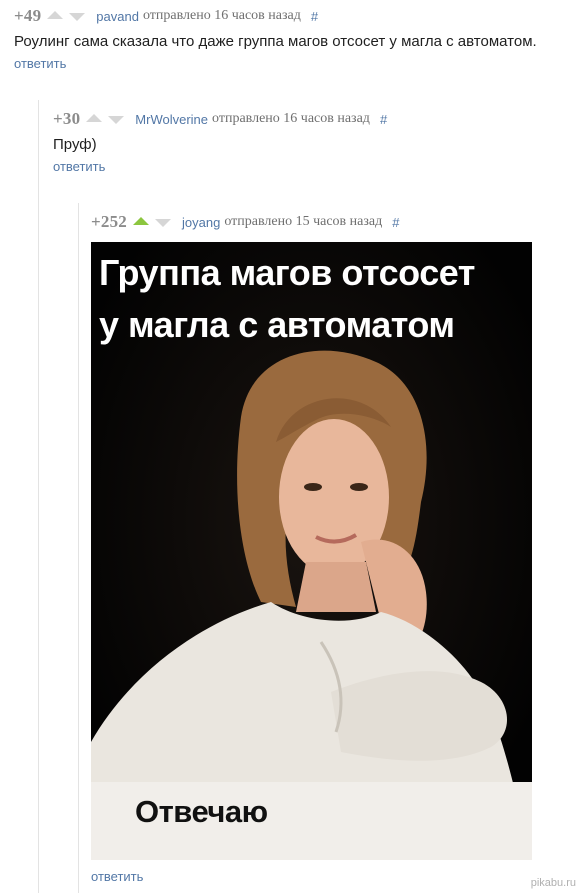 The height and width of the screenshot is (893, 582). What do you see at coordinates (171, 119) in the screenshot?
I see `comment-author: MrWolverine` at bounding box center [171, 119].